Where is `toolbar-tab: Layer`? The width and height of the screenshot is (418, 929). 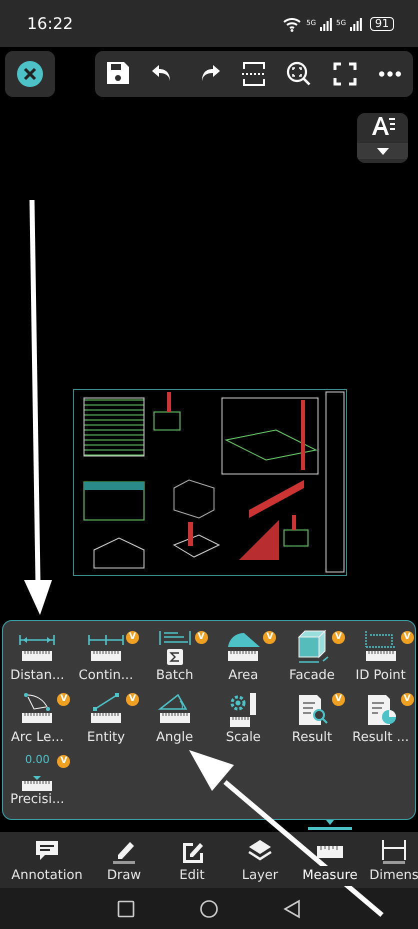 toolbar-tab: Layer is located at coordinates (260, 863).